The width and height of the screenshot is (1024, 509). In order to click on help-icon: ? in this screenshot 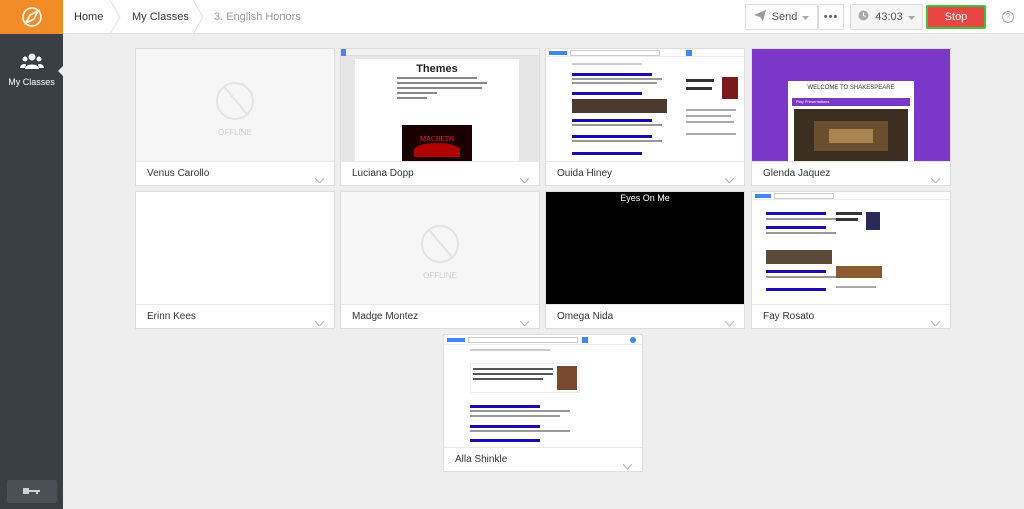, I will do `click(1008, 17)`.